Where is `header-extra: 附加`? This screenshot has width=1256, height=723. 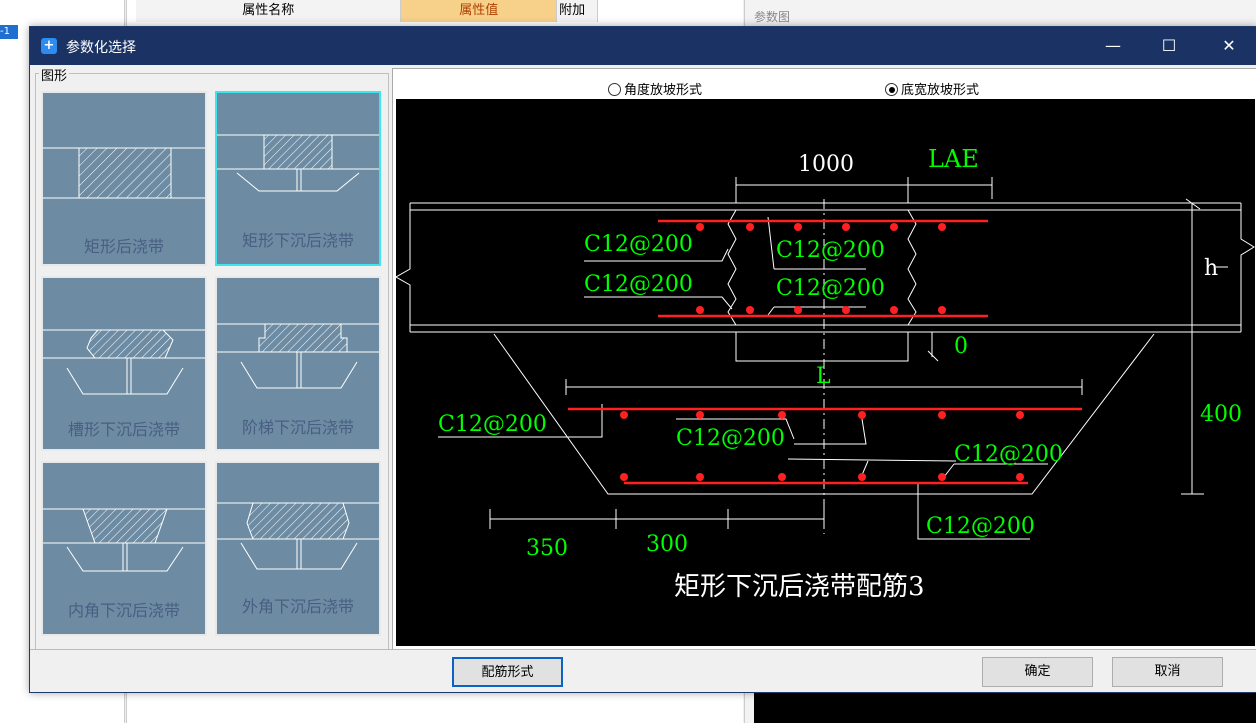
header-extra: 附加 is located at coordinates (577, 11).